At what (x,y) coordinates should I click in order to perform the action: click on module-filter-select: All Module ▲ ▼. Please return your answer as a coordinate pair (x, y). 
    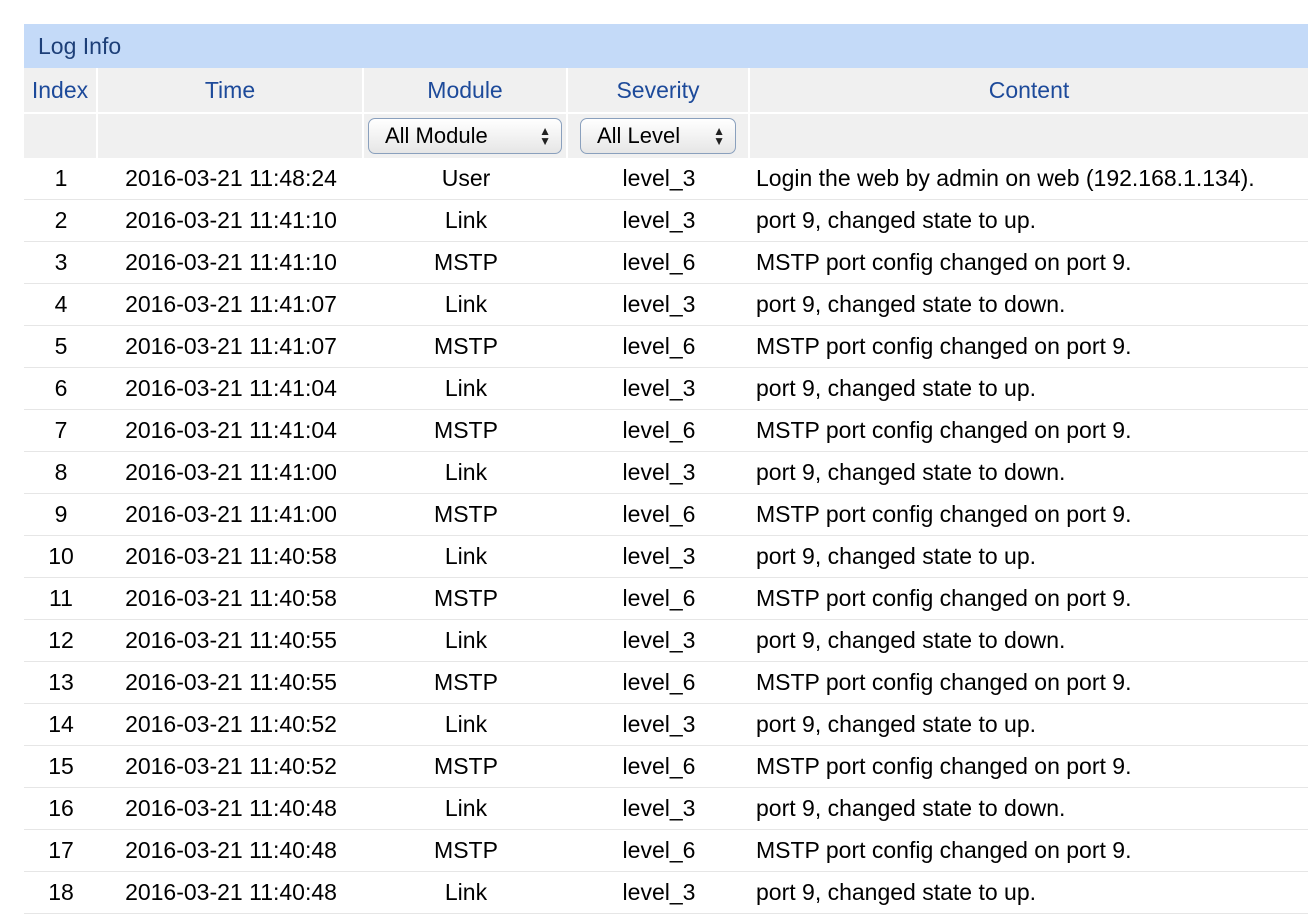
    Looking at the image, I should click on (465, 136).